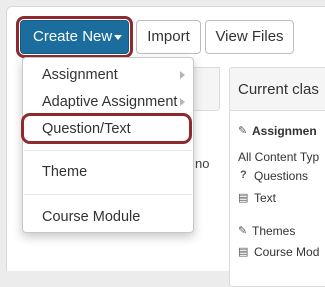 Image resolution: width=325 pixels, height=287 pixels. Describe the element at coordinates (91, 217) in the screenshot. I see `menu-item-label: Course Module` at that location.